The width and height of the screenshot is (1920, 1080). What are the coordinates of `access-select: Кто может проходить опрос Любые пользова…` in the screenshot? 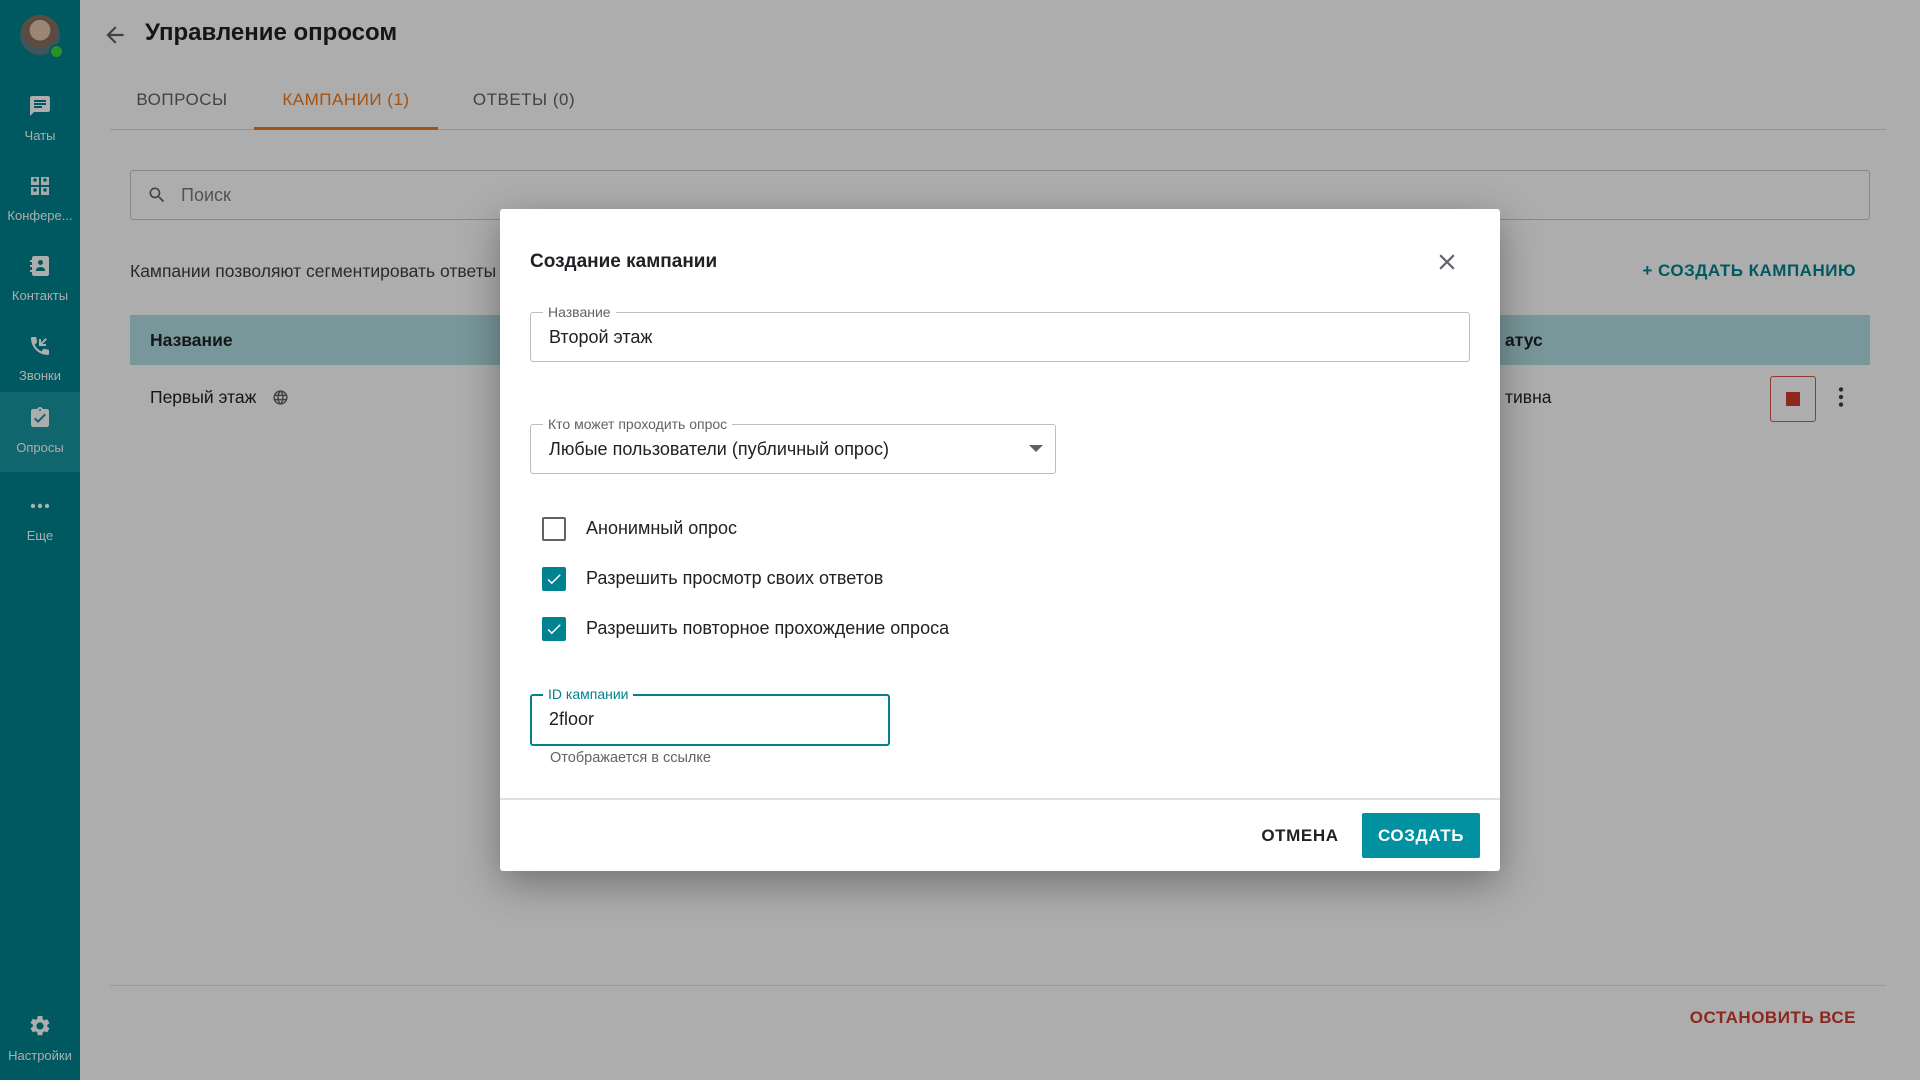 It's located at (793, 445).